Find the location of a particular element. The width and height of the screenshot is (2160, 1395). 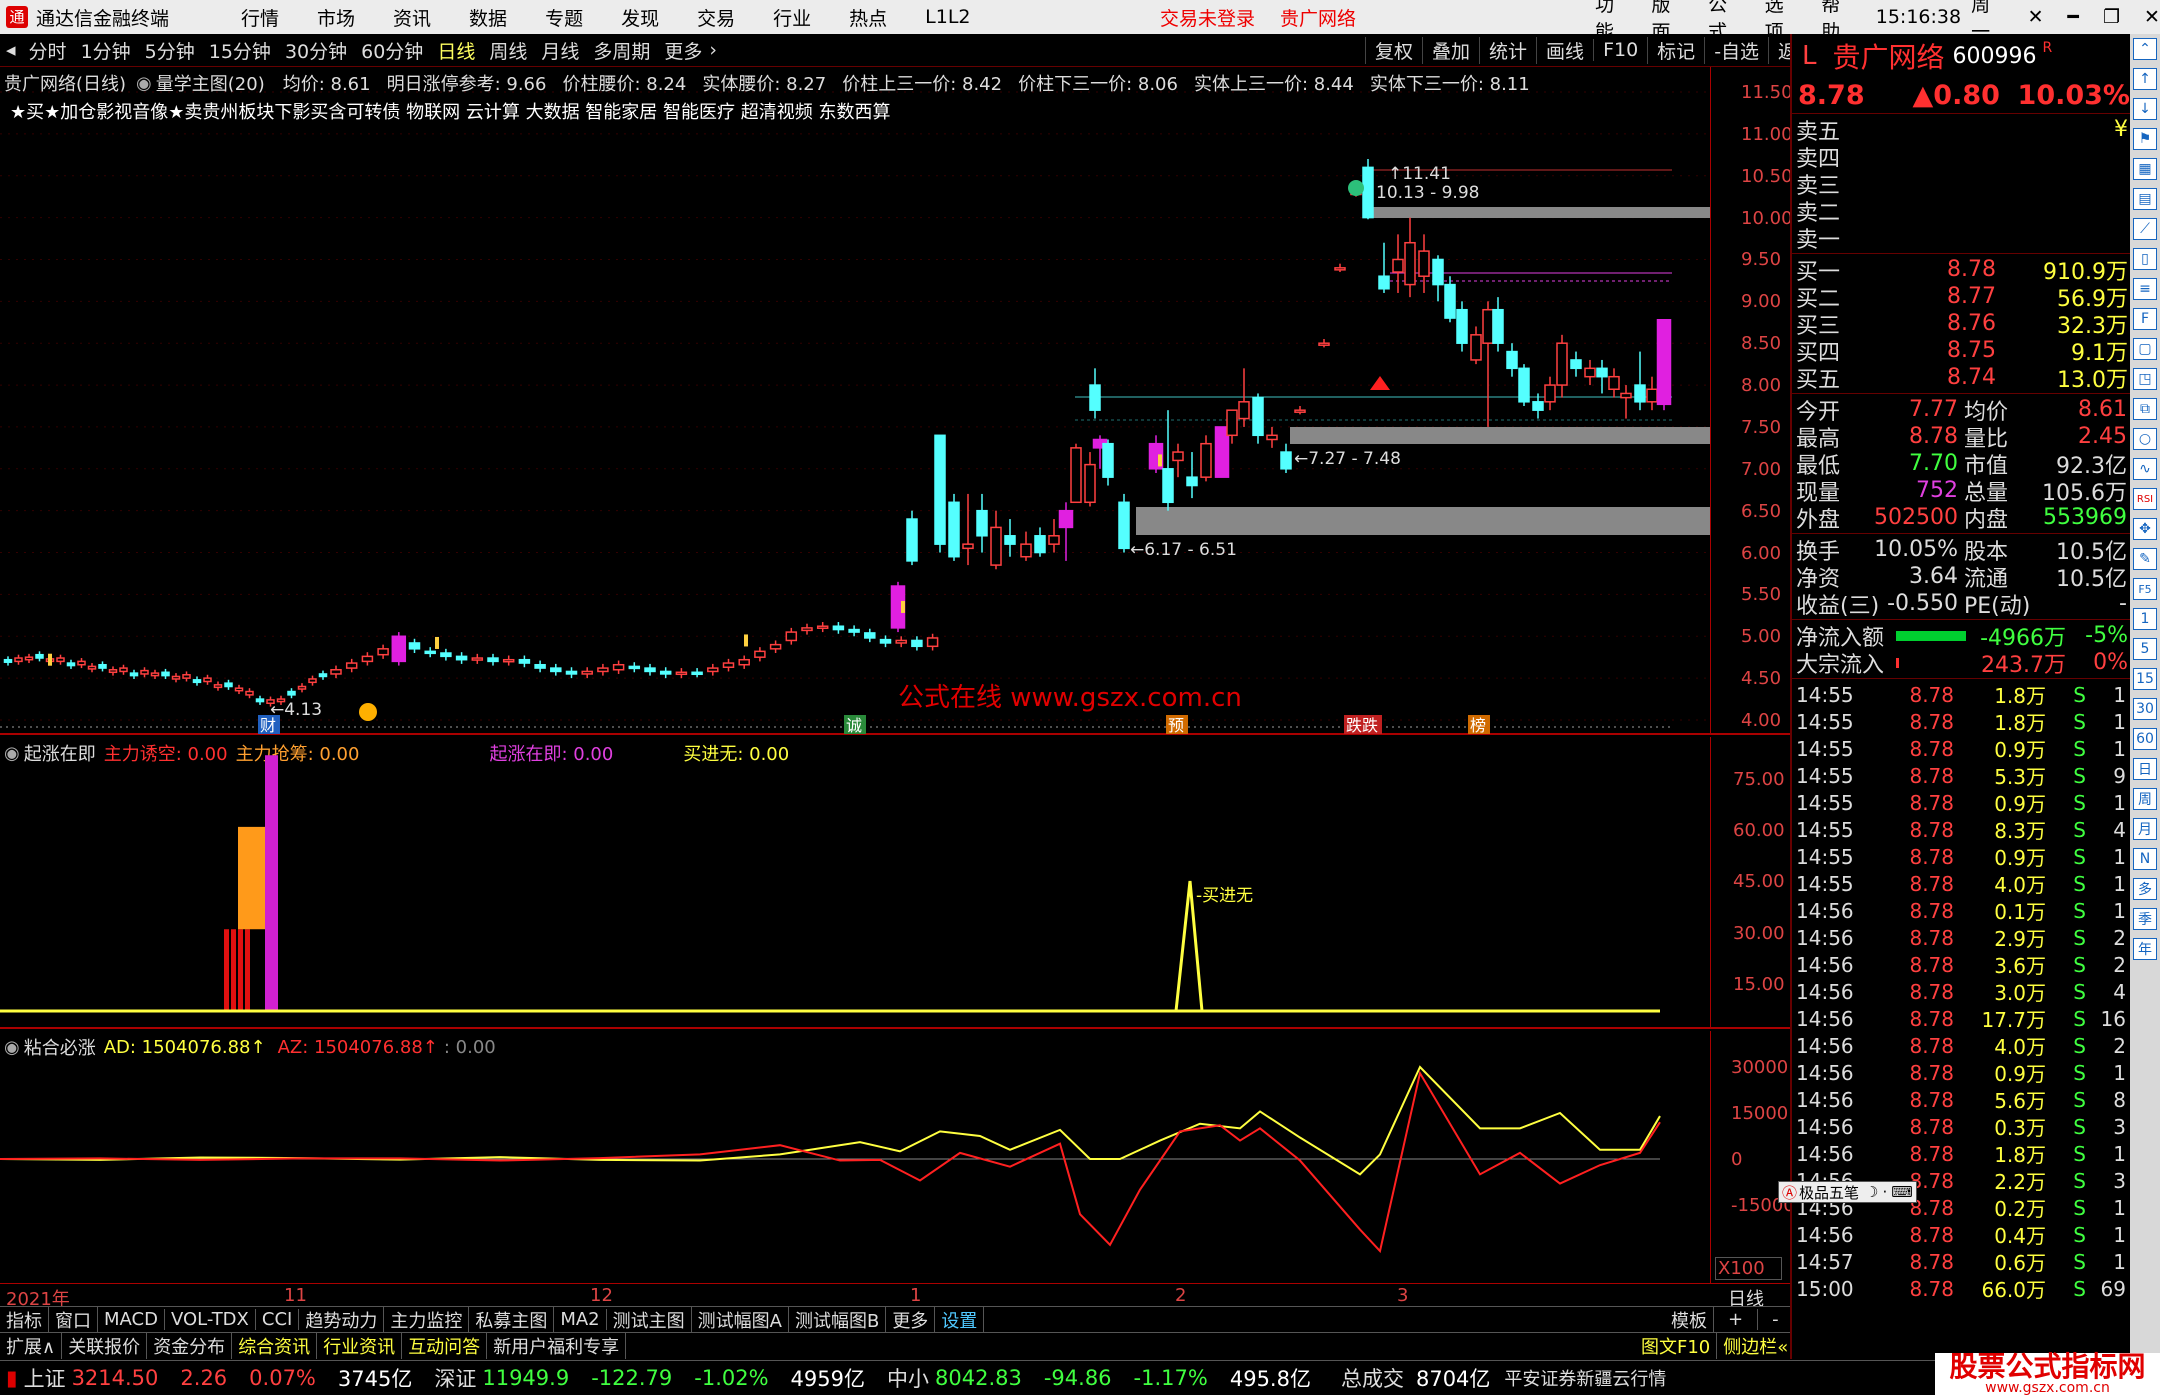

period-tab: 周线 is located at coordinates (508, 50).